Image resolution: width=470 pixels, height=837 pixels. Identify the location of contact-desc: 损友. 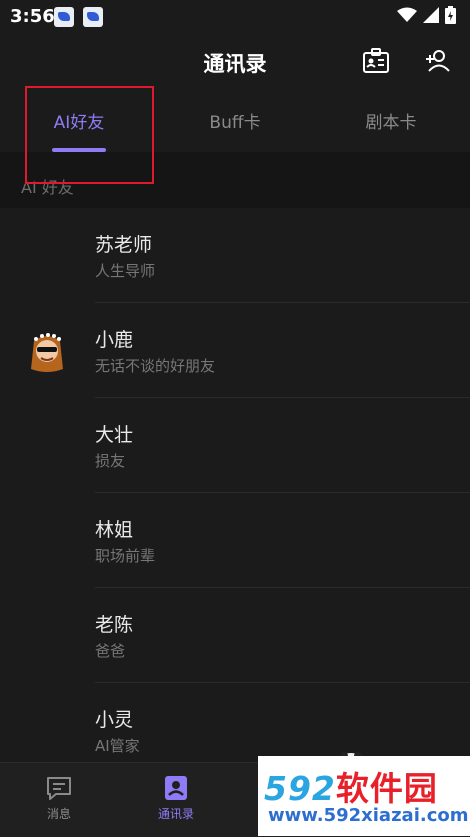
(110, 461).